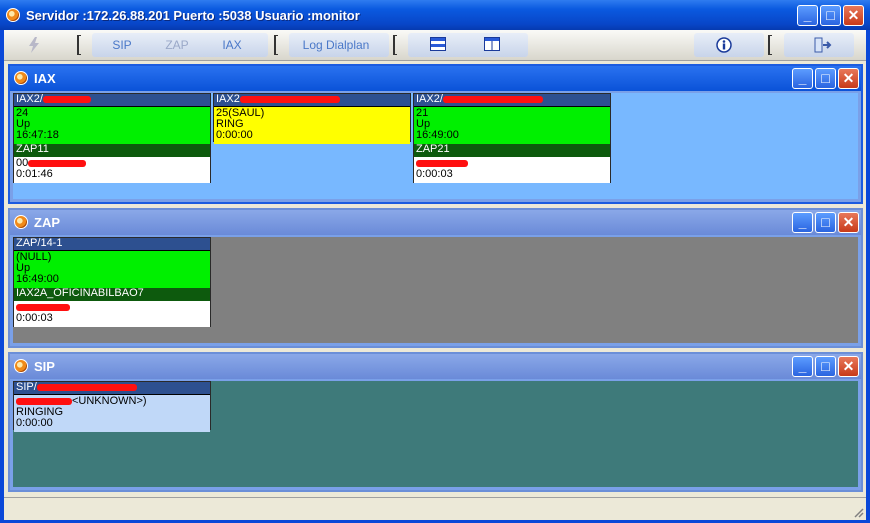  Describe the element at coordinates (435, 508) in the screenshot. I see `status-bar` at that location.